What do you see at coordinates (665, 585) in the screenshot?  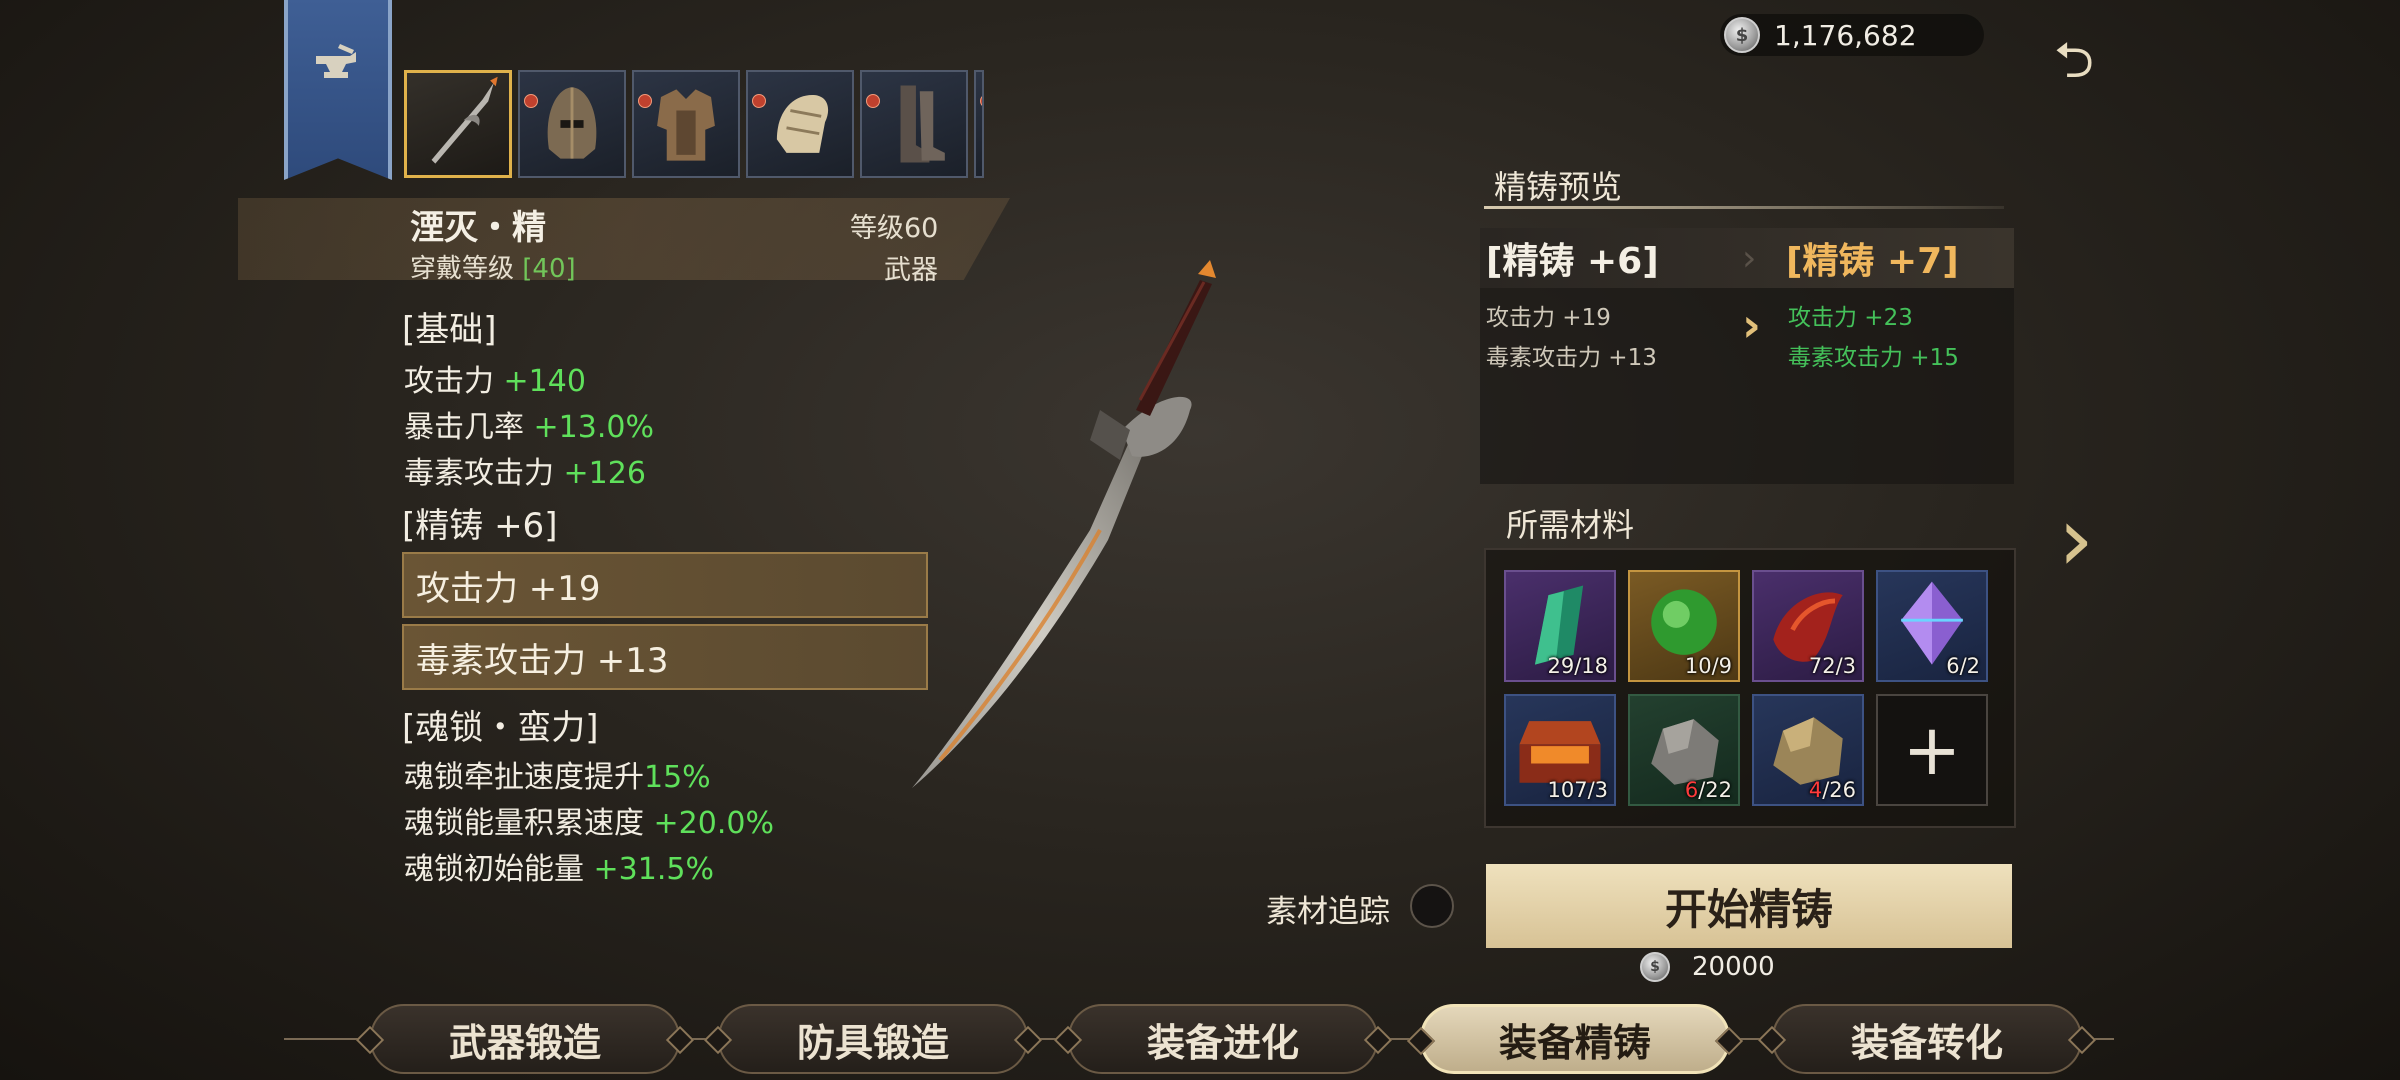 I see `refine-stat-row: 攻击力 +19` at bounding box center [665, 585].